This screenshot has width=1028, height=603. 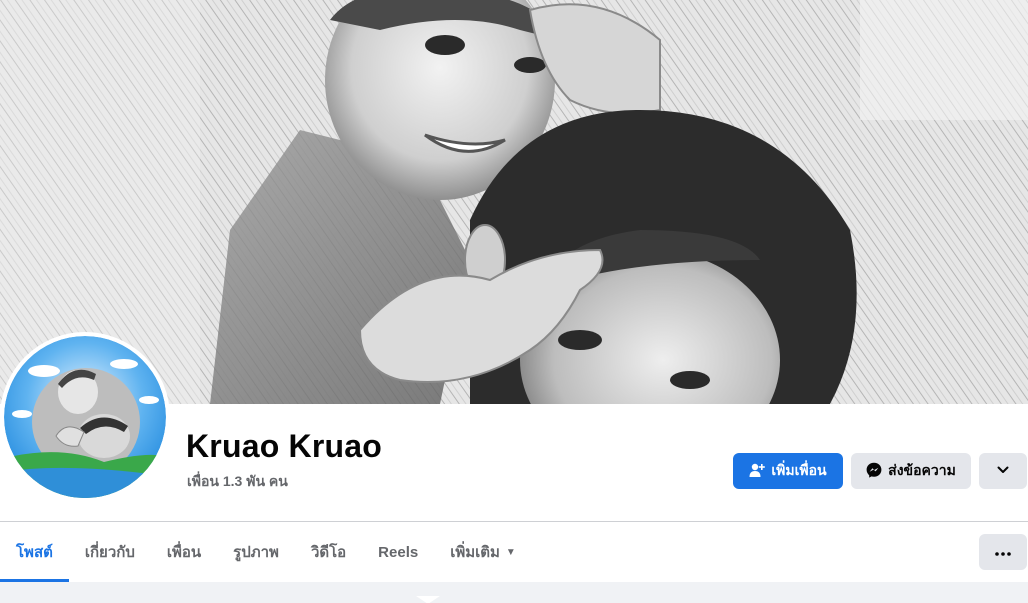 What do you see at coordinates (922, 470) in the screenshot?
I see `message-label: ส่งข้อความ` at bounding box center [922, 470].